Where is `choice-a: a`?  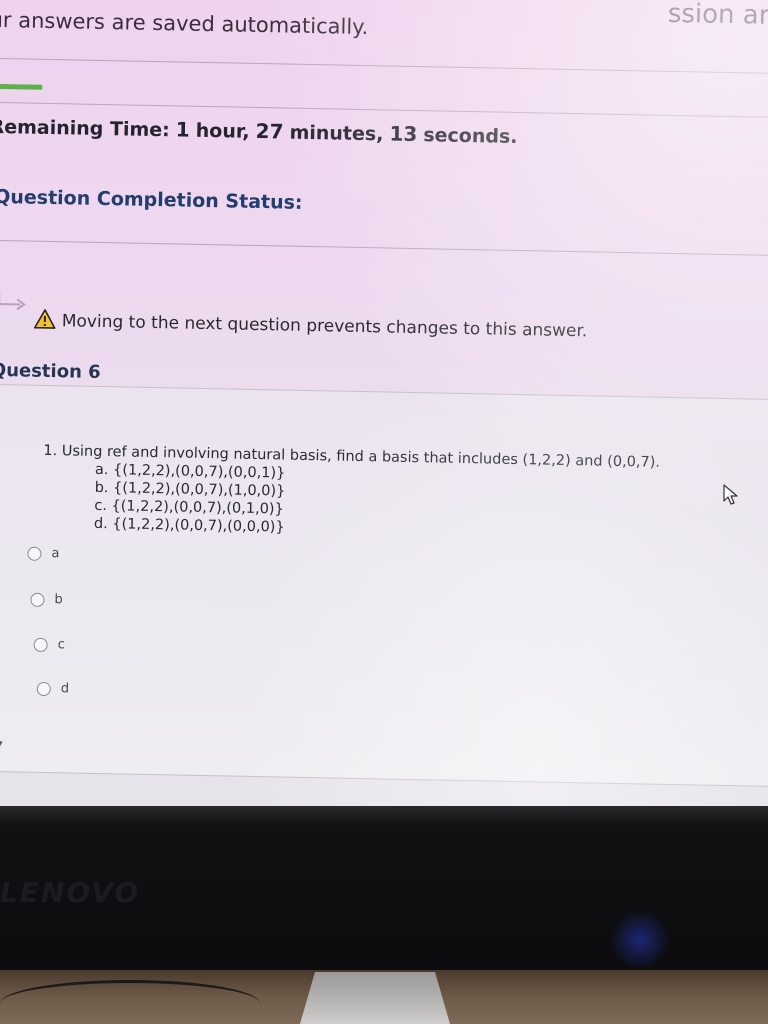
choice-a: a is located at coordinates (43, 554).